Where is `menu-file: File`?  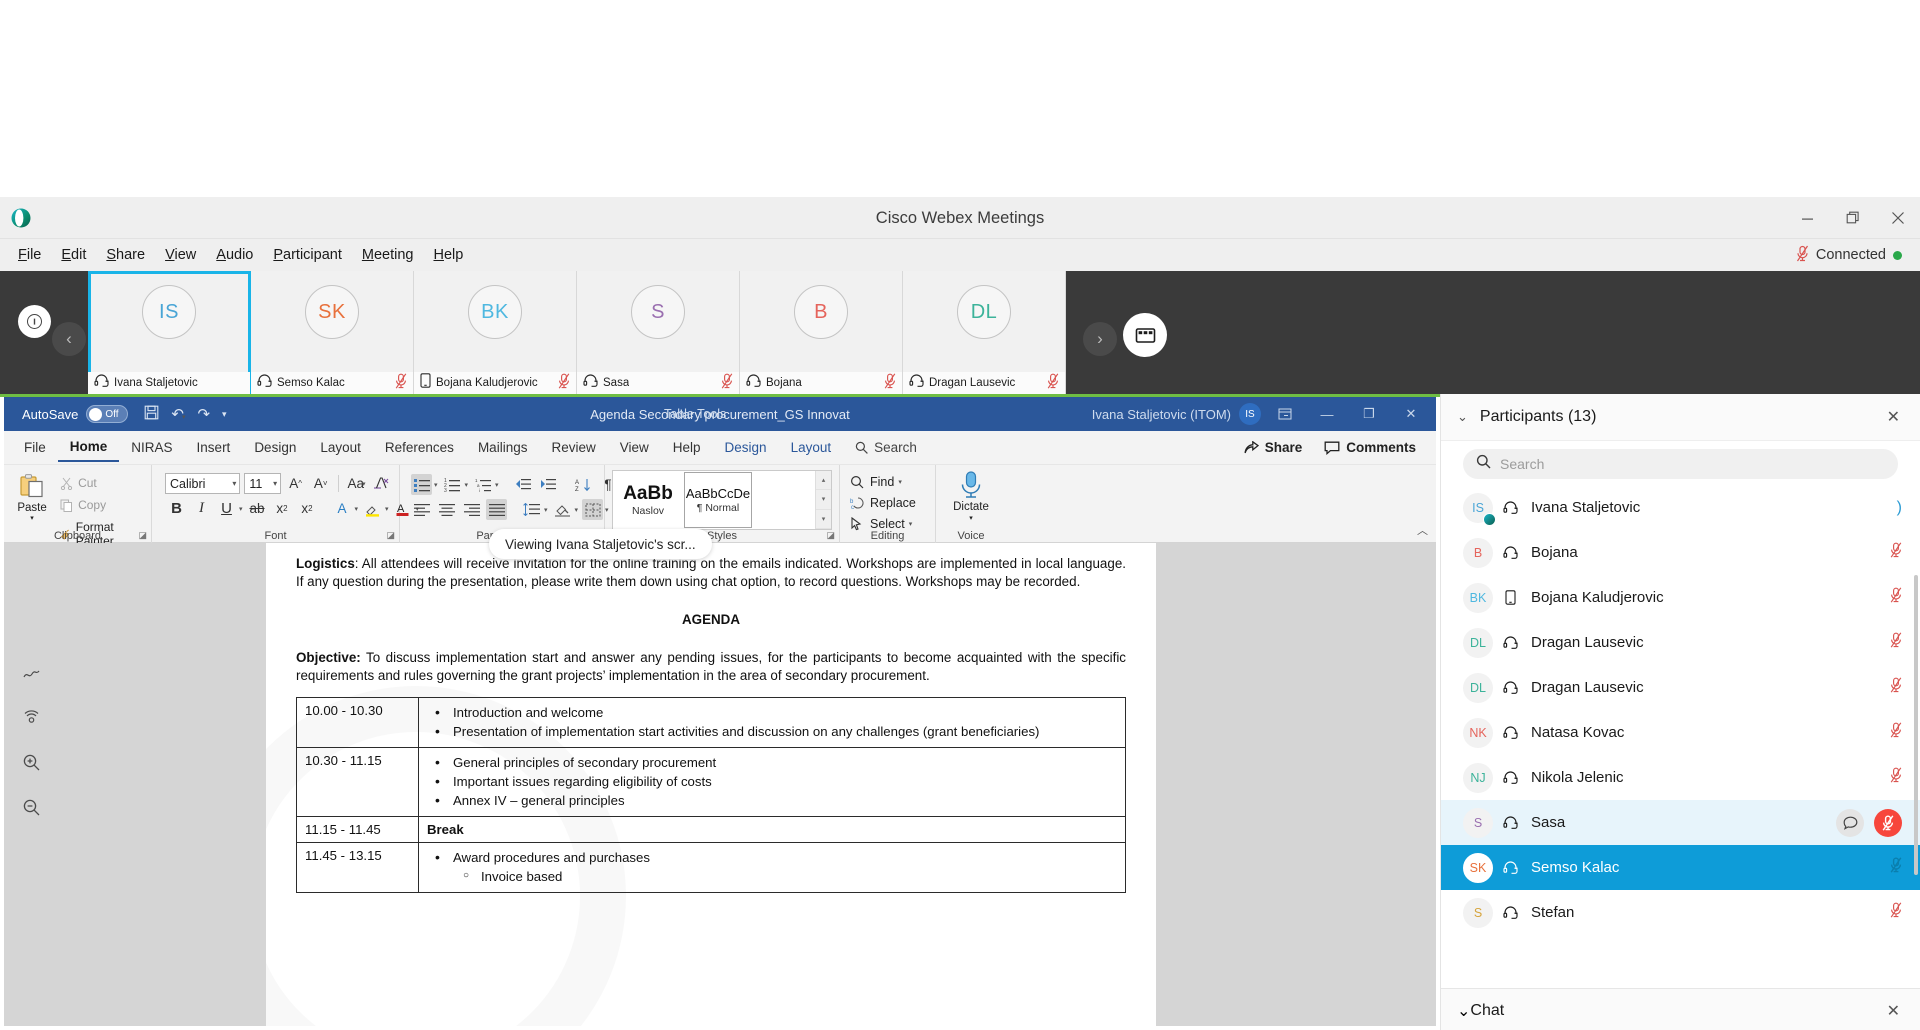 menu-file: File is located at coordinates (29, 255).